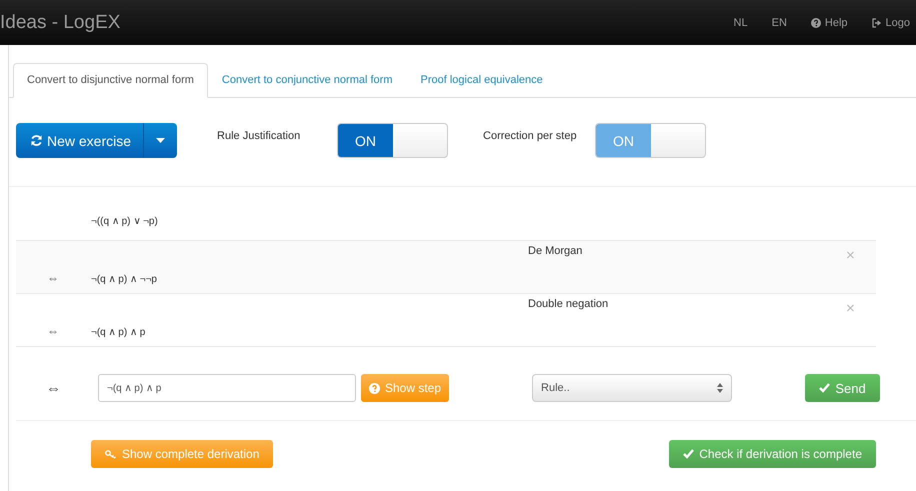 The width and height of the screenshot is (916, 491). I want to click on rule-name: De Morgan, so click(556, 251).